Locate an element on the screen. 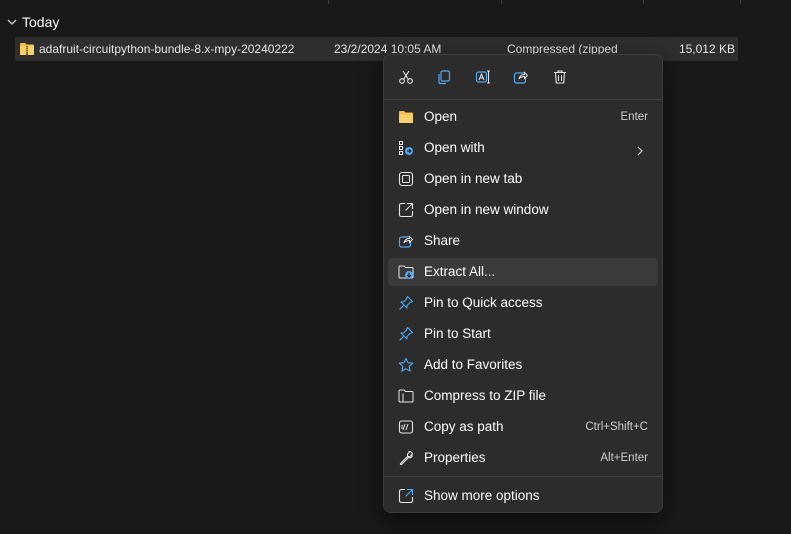 The width and height of the screenshot is (791, 534). menu-item-label: Pin to Quick access is located at coordinates (483, 302).